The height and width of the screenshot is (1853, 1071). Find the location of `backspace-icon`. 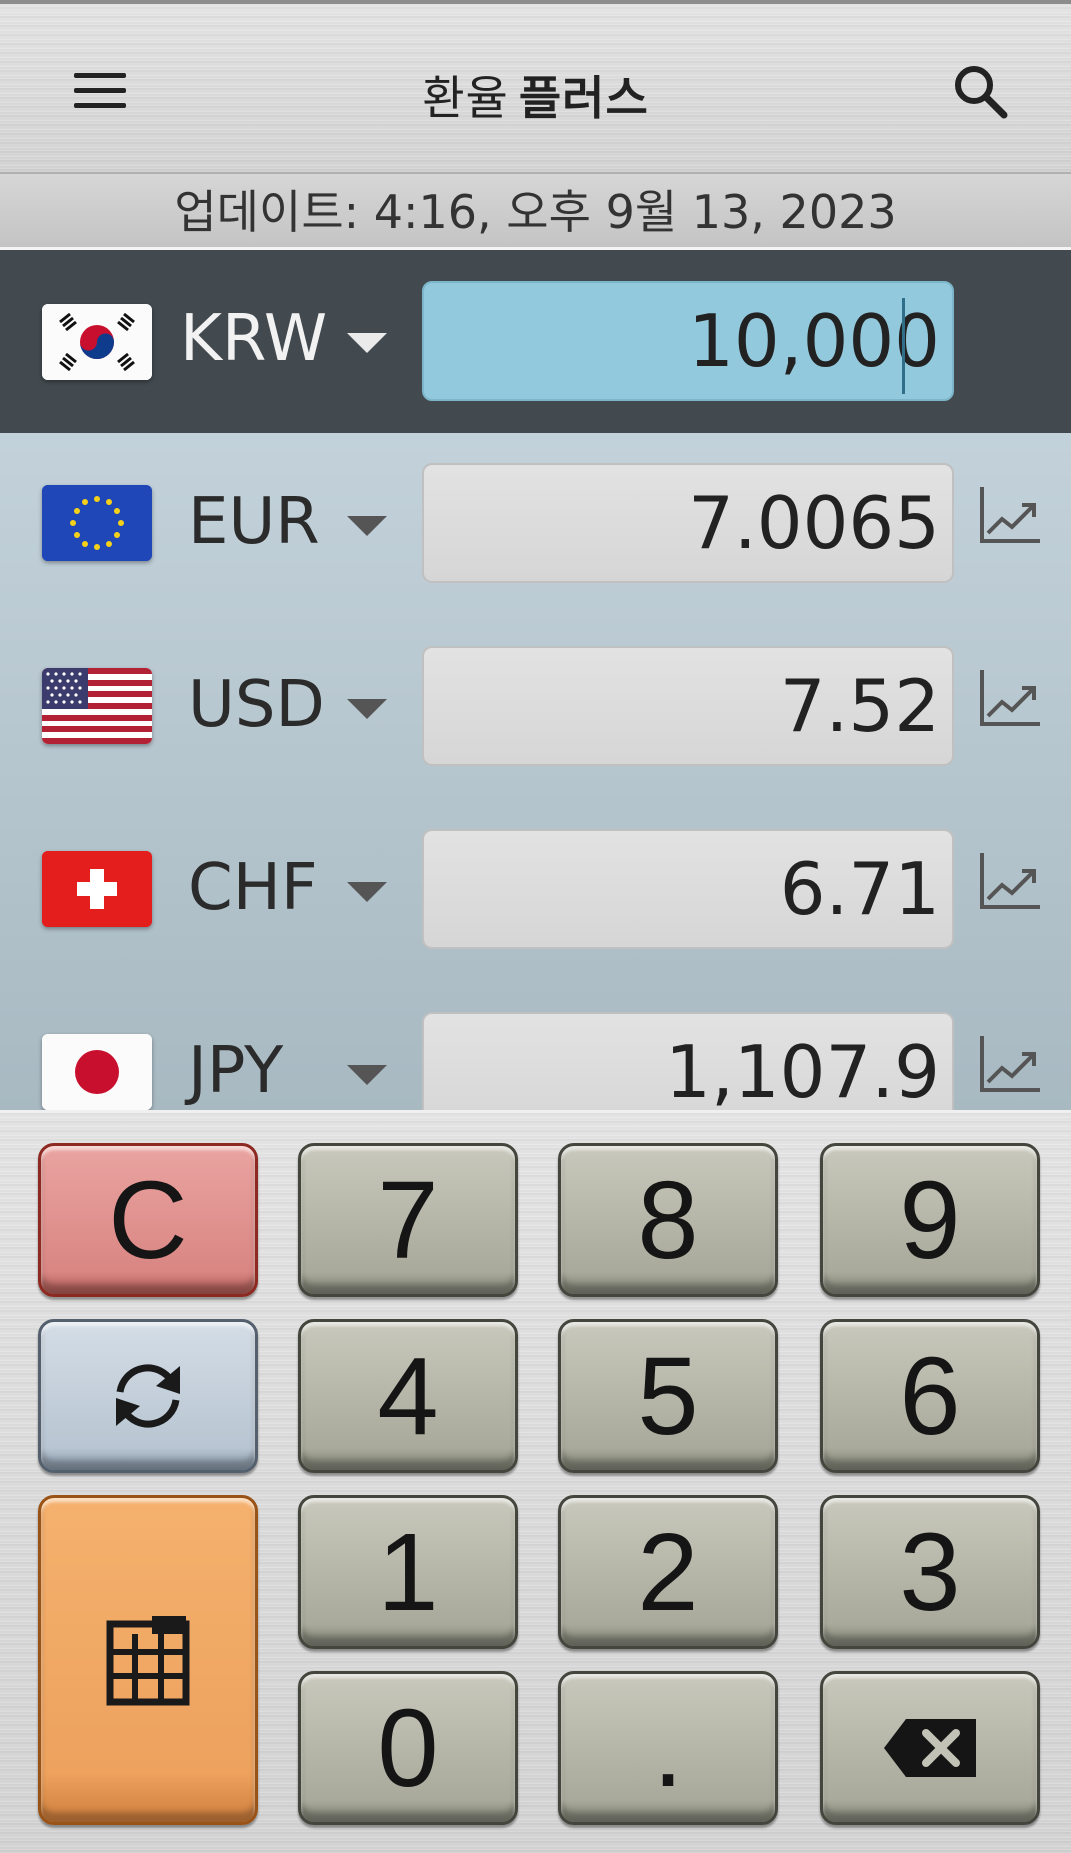

backspace-icon is located at coordinates (930, 1748).